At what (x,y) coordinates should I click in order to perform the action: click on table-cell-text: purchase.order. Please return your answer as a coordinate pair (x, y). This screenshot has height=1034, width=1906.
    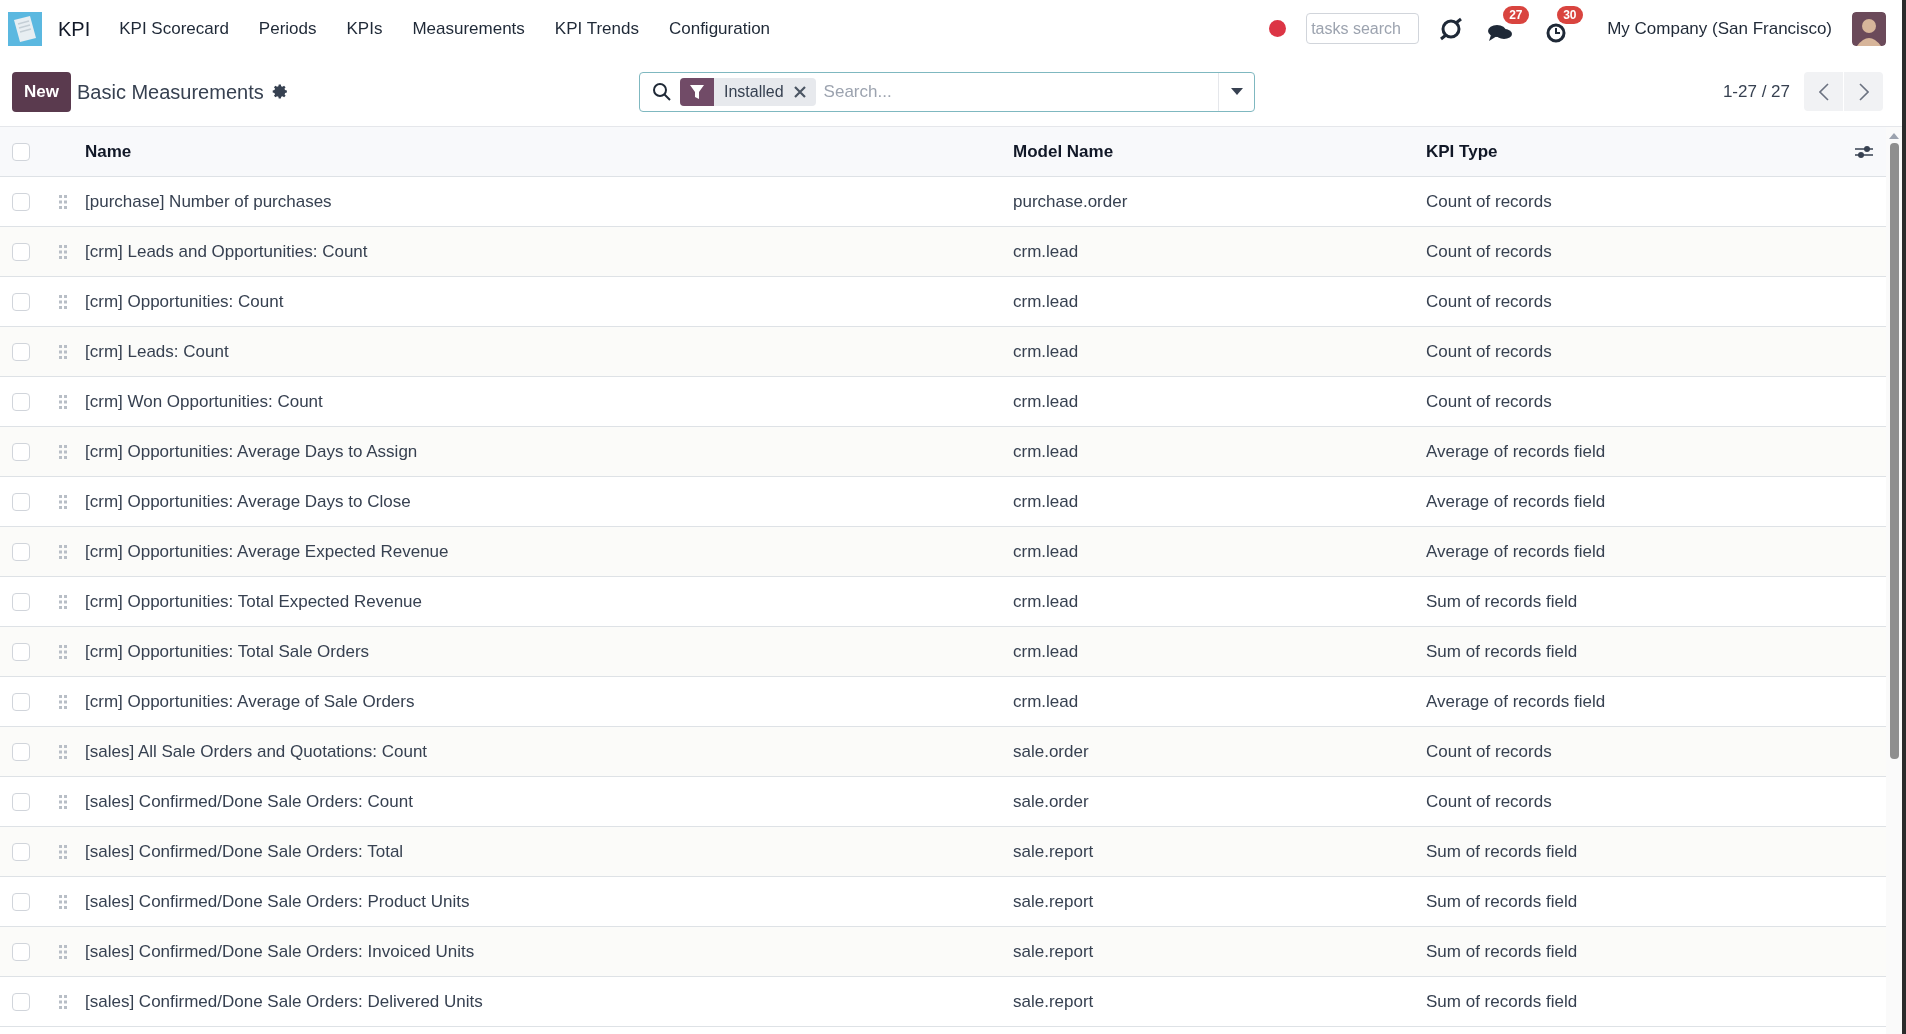
    Looking at the image, I should click on (1071, 201).